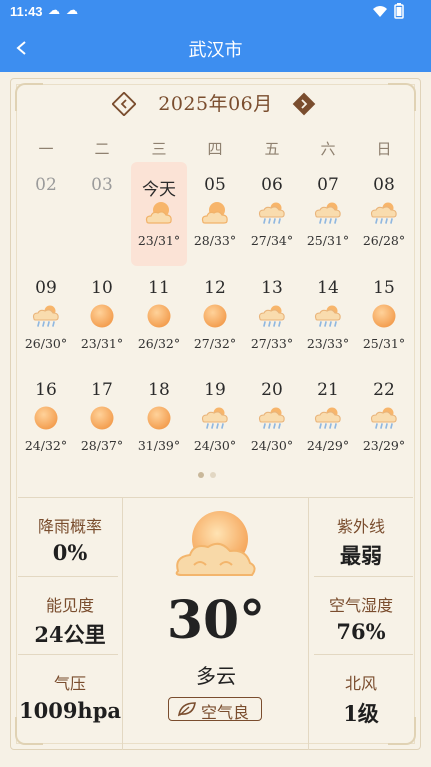 The image size is (431, 767). What do you see at coordinates (215, 12) in the screenshot?
I see `status-bar: 11:43 ☁ ☁` at bounding box center [215, 12].